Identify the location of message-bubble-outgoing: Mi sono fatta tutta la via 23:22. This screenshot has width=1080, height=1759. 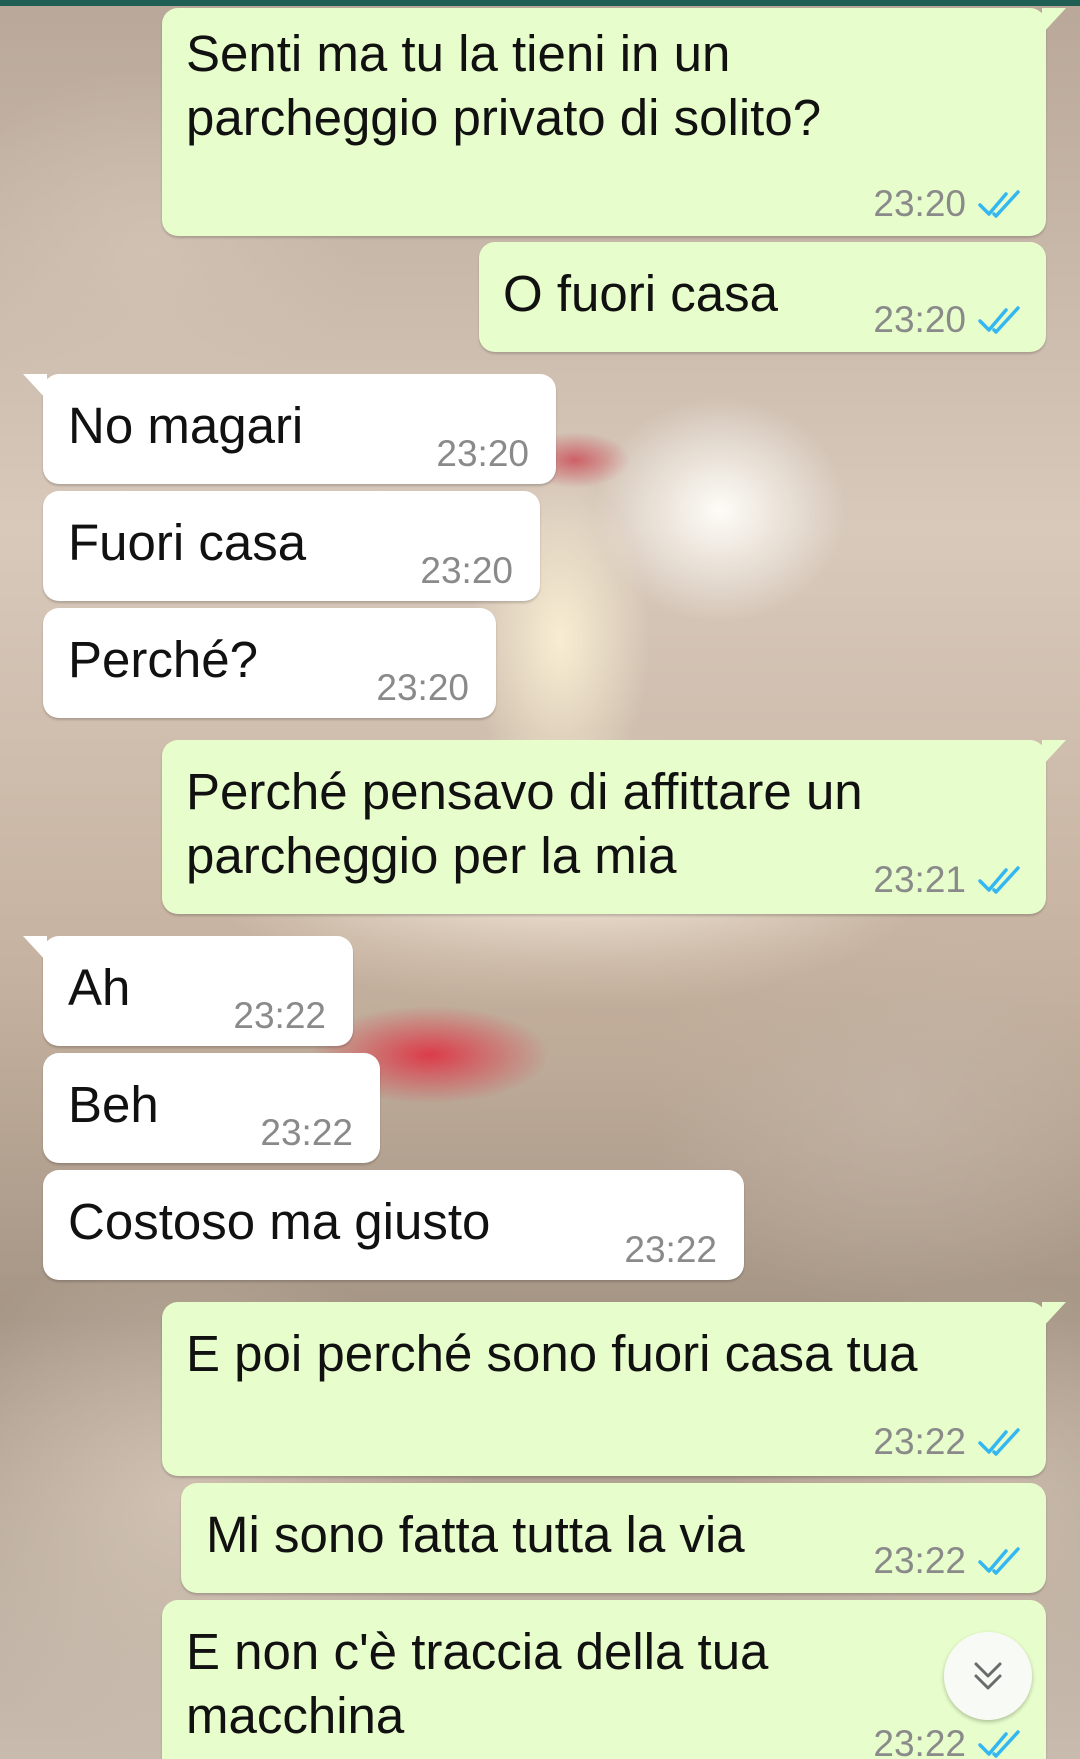
(613, 1538).